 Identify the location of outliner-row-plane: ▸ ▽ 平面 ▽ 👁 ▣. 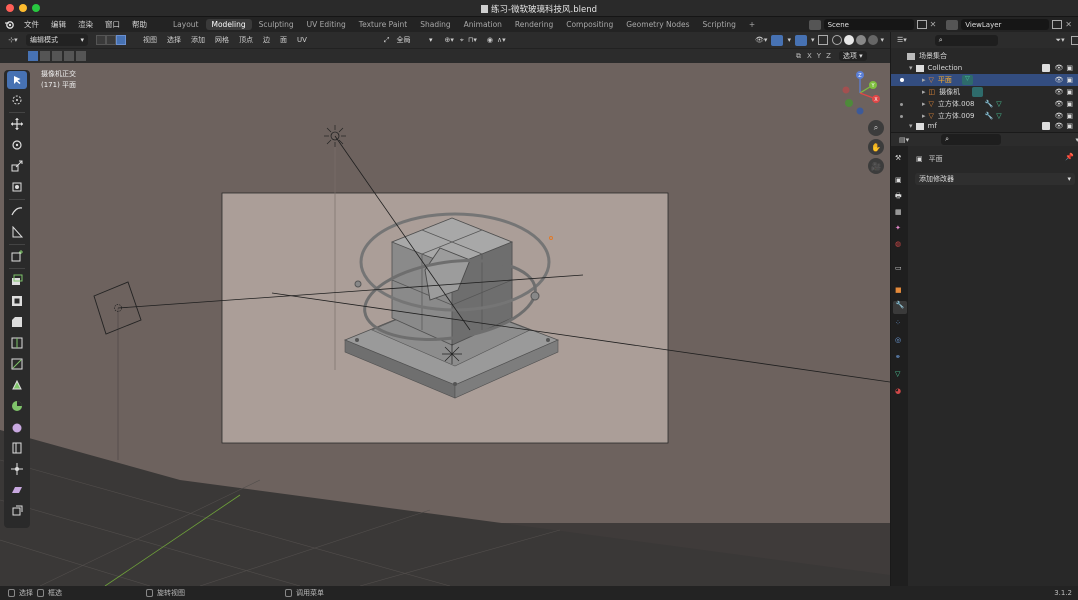
(984, 80).